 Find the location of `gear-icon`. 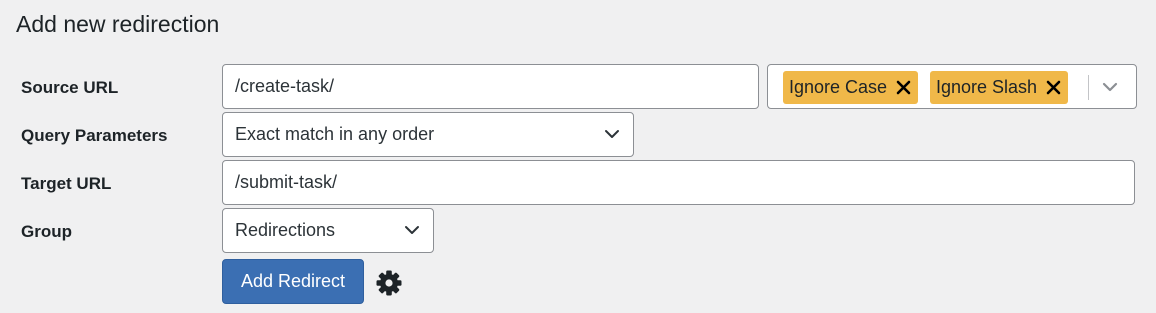

gear-icon is located at coordinates (389, 283).